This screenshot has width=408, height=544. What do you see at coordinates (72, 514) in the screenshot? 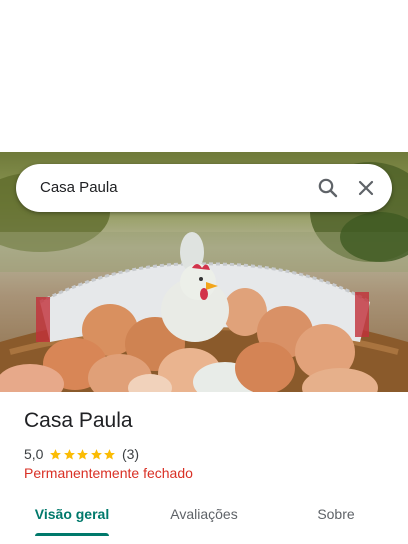
I see `tab-overview: Visão geral` at bounding box center [72, 514].